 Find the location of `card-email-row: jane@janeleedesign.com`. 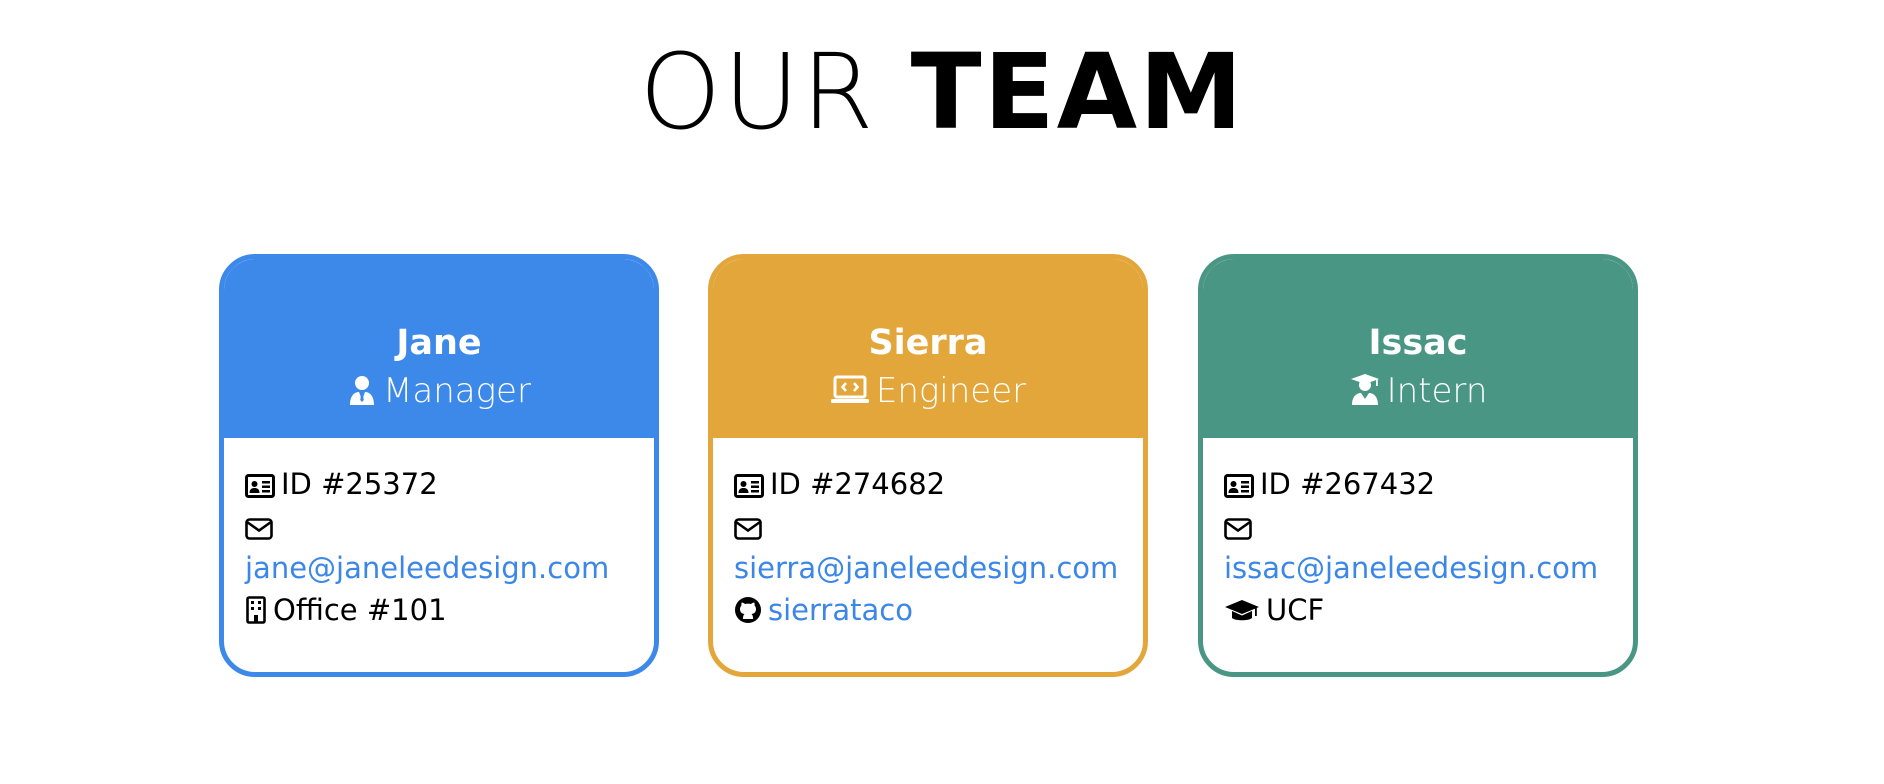

card-email-row: jane@janeleedesign.com is located at coordinates (439, 568).